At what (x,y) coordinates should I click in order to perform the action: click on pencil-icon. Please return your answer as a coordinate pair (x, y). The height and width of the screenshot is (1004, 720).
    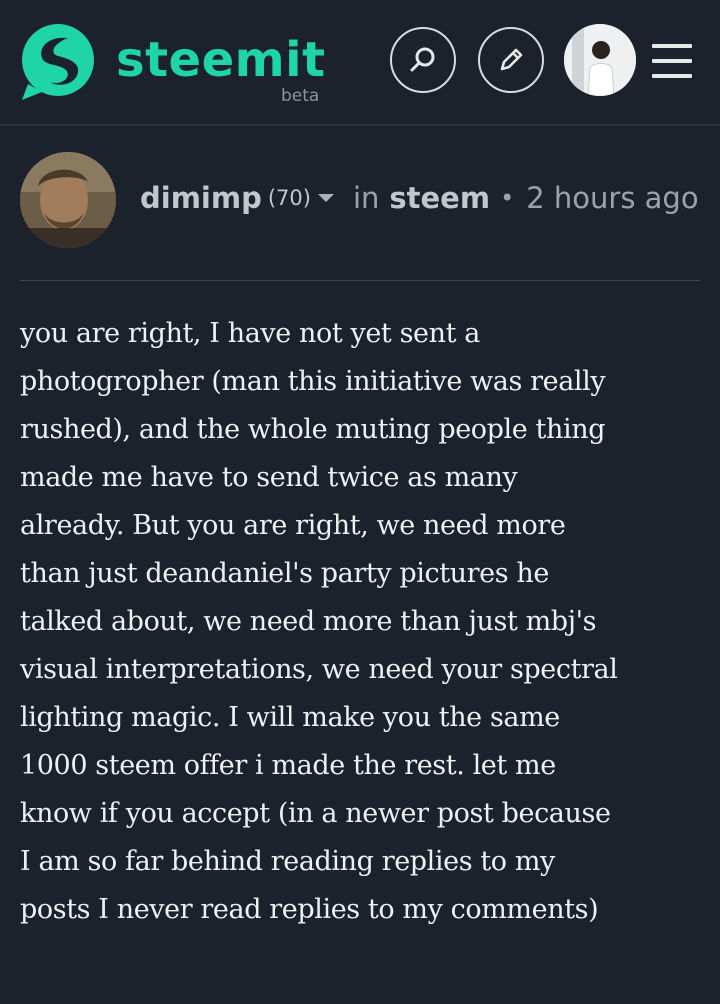
    Looking at the image, I should click on (511, 59).